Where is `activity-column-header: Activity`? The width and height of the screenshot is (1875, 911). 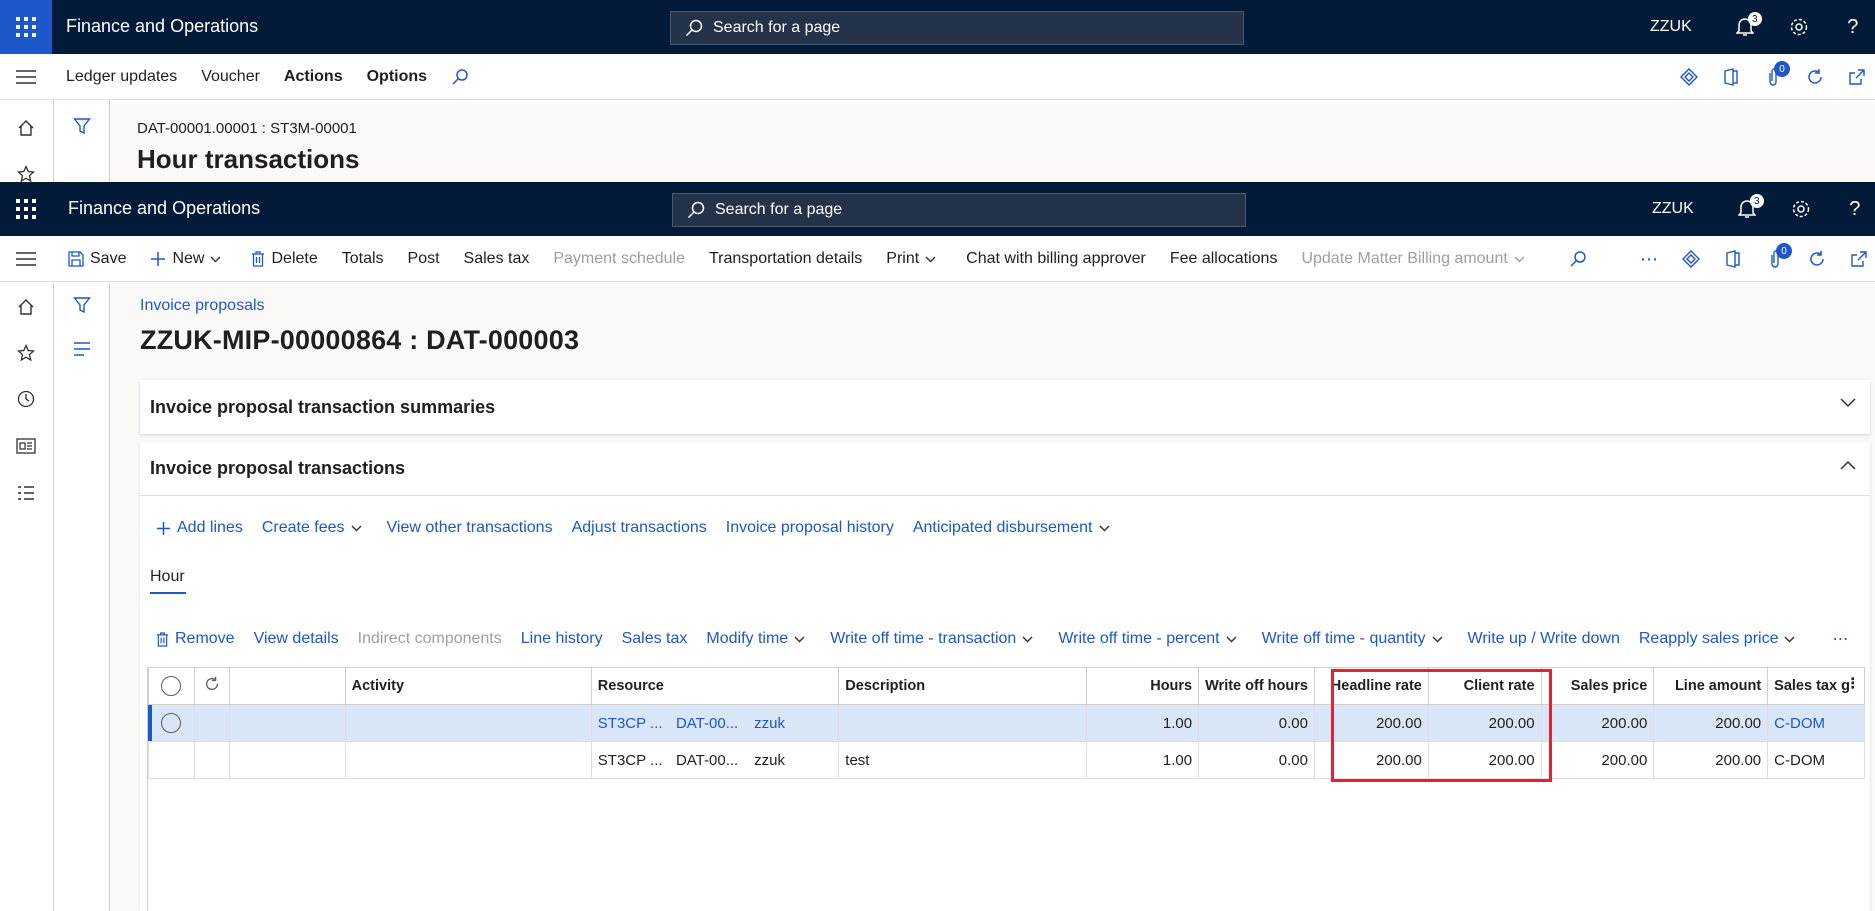
activity-column-header: Activity is located at coordinates (468, 686).